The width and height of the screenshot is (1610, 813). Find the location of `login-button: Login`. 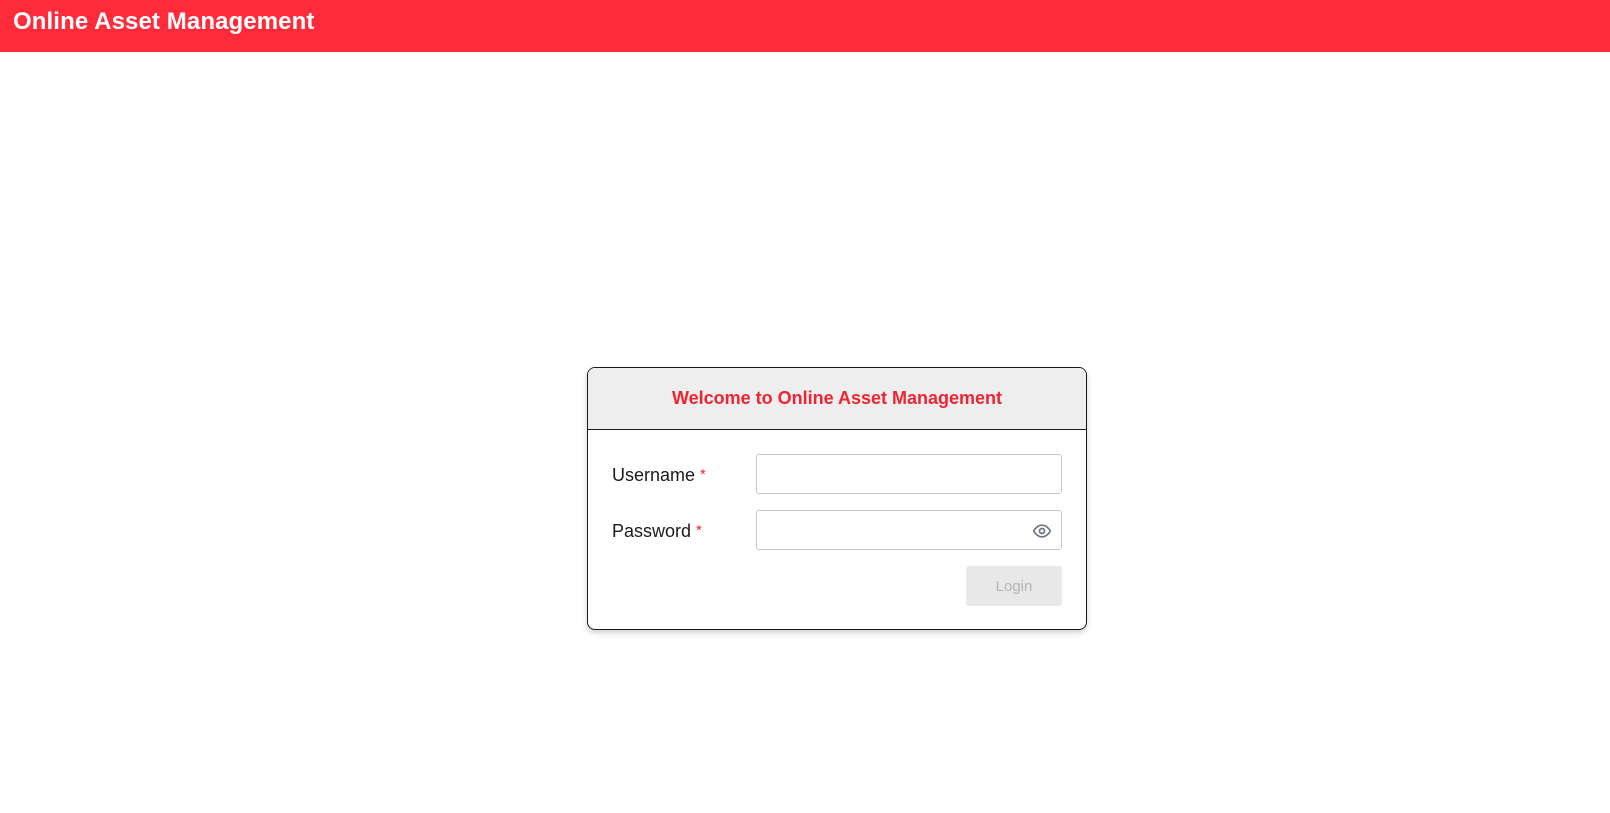

login-button: Login is located at coordinates (1014, 586).